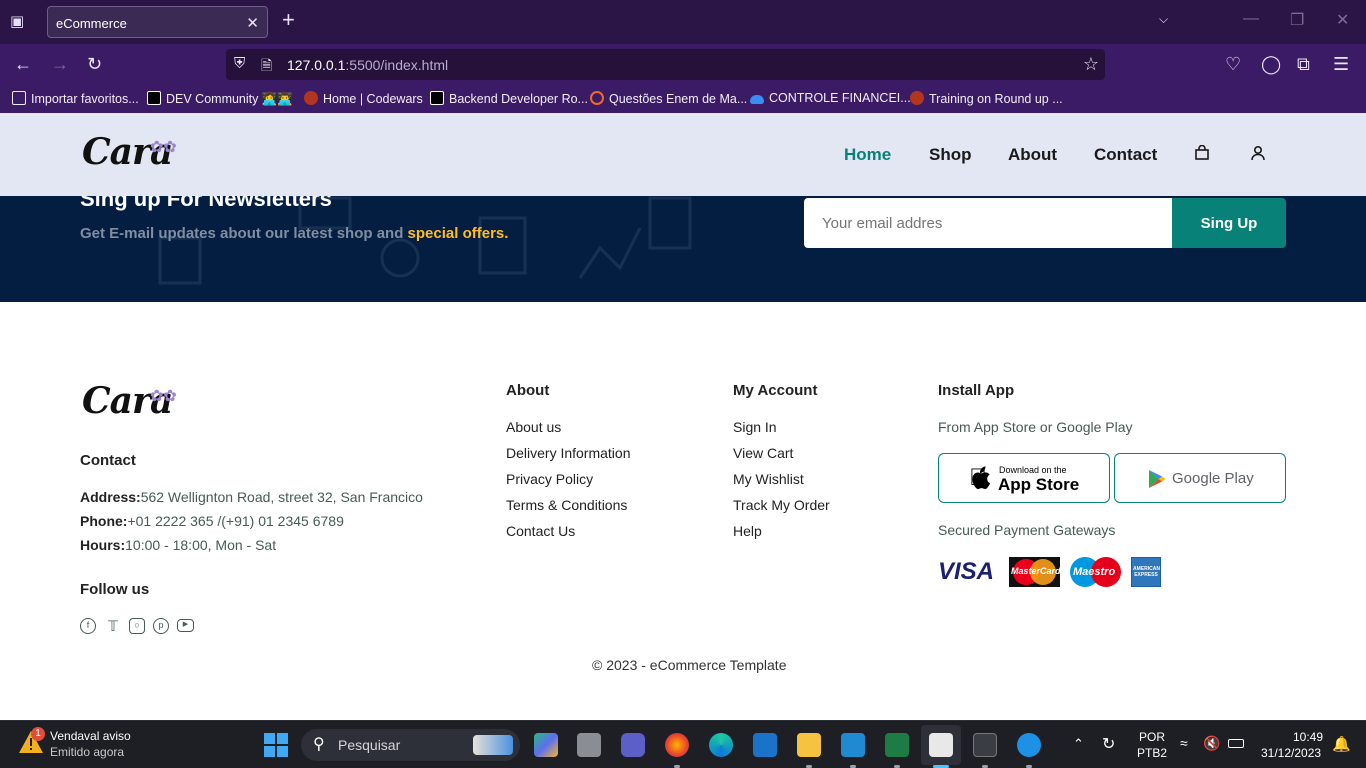 Image resolution: width=1366 pixels, height=768 pixels. What do you see at coordinates (1258, 155) in the screenshot?
I see `user-icon` at bounding box center [1258, 155].